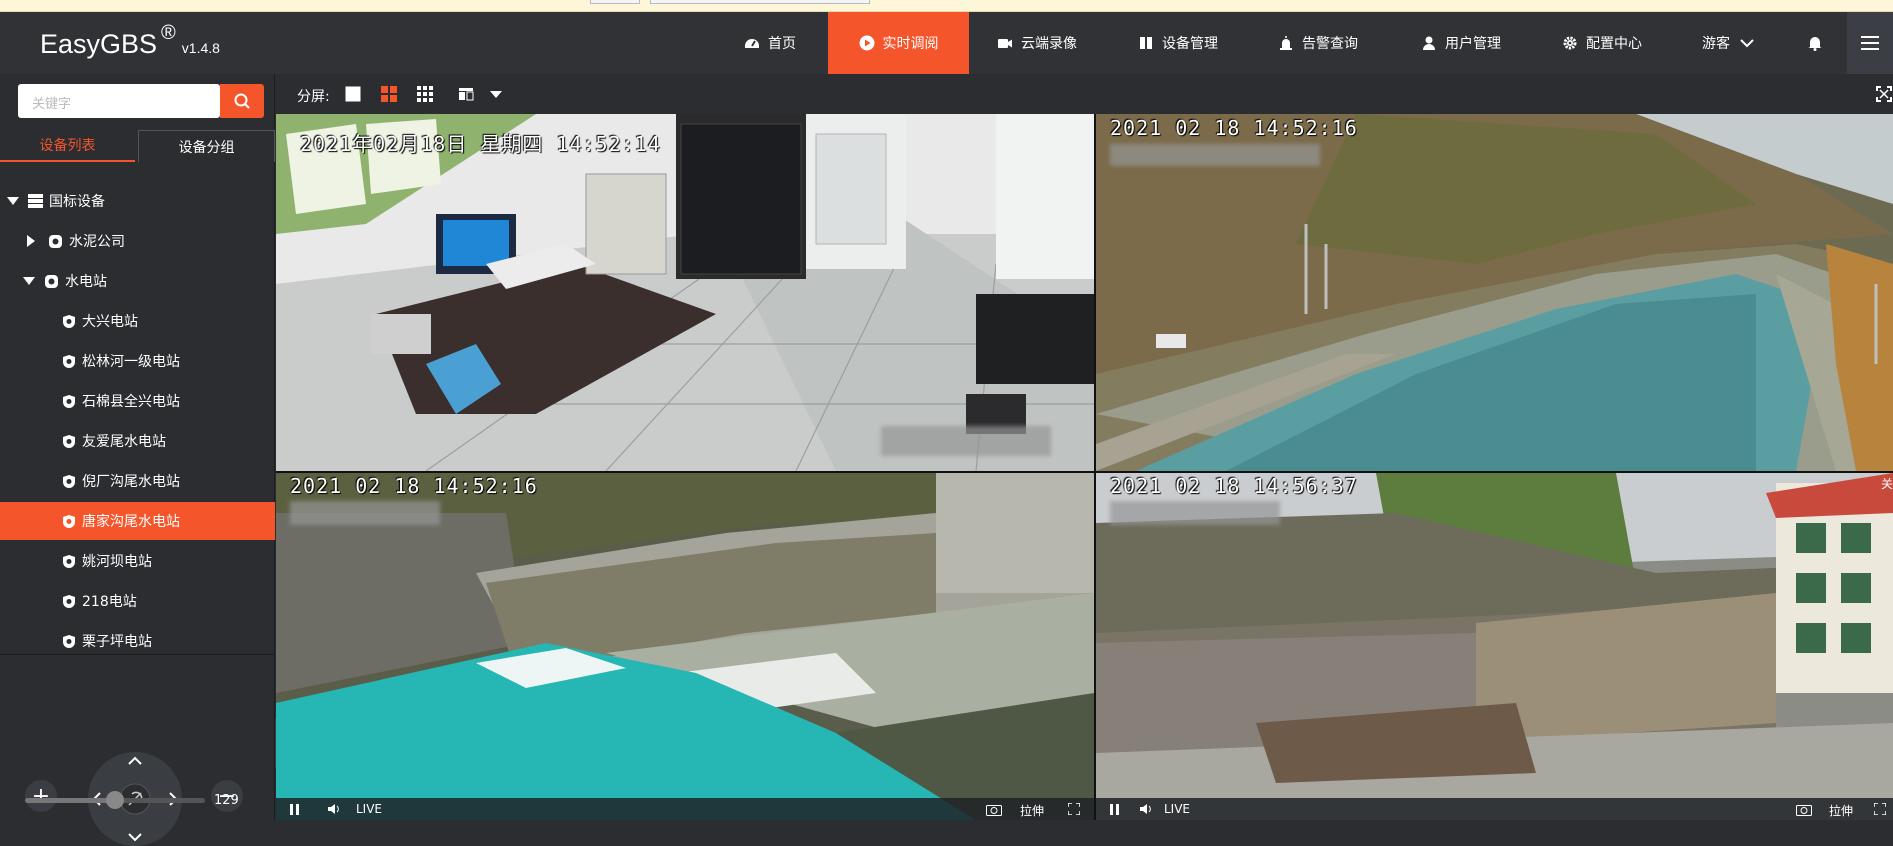 The image size is (1893, 846). I want to click on ptz-speed-thumb, so click(115, 800).